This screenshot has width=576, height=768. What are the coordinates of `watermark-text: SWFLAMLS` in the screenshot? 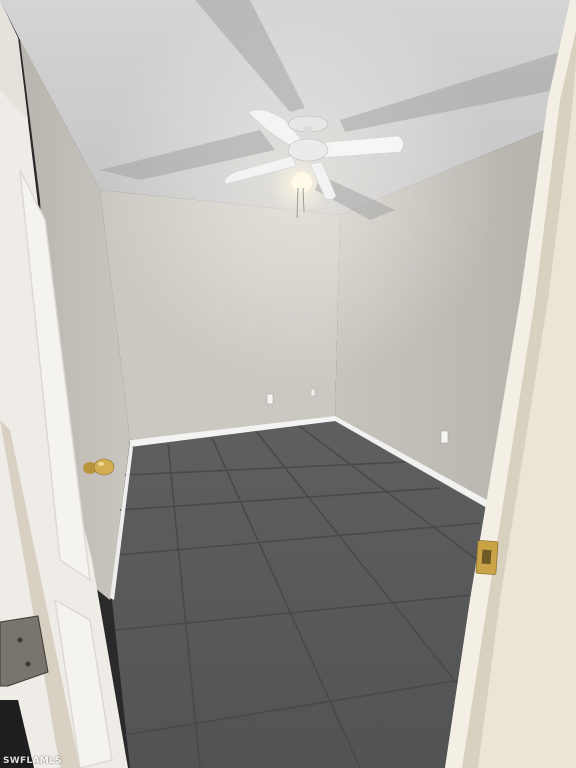 It's located at (32, 761).